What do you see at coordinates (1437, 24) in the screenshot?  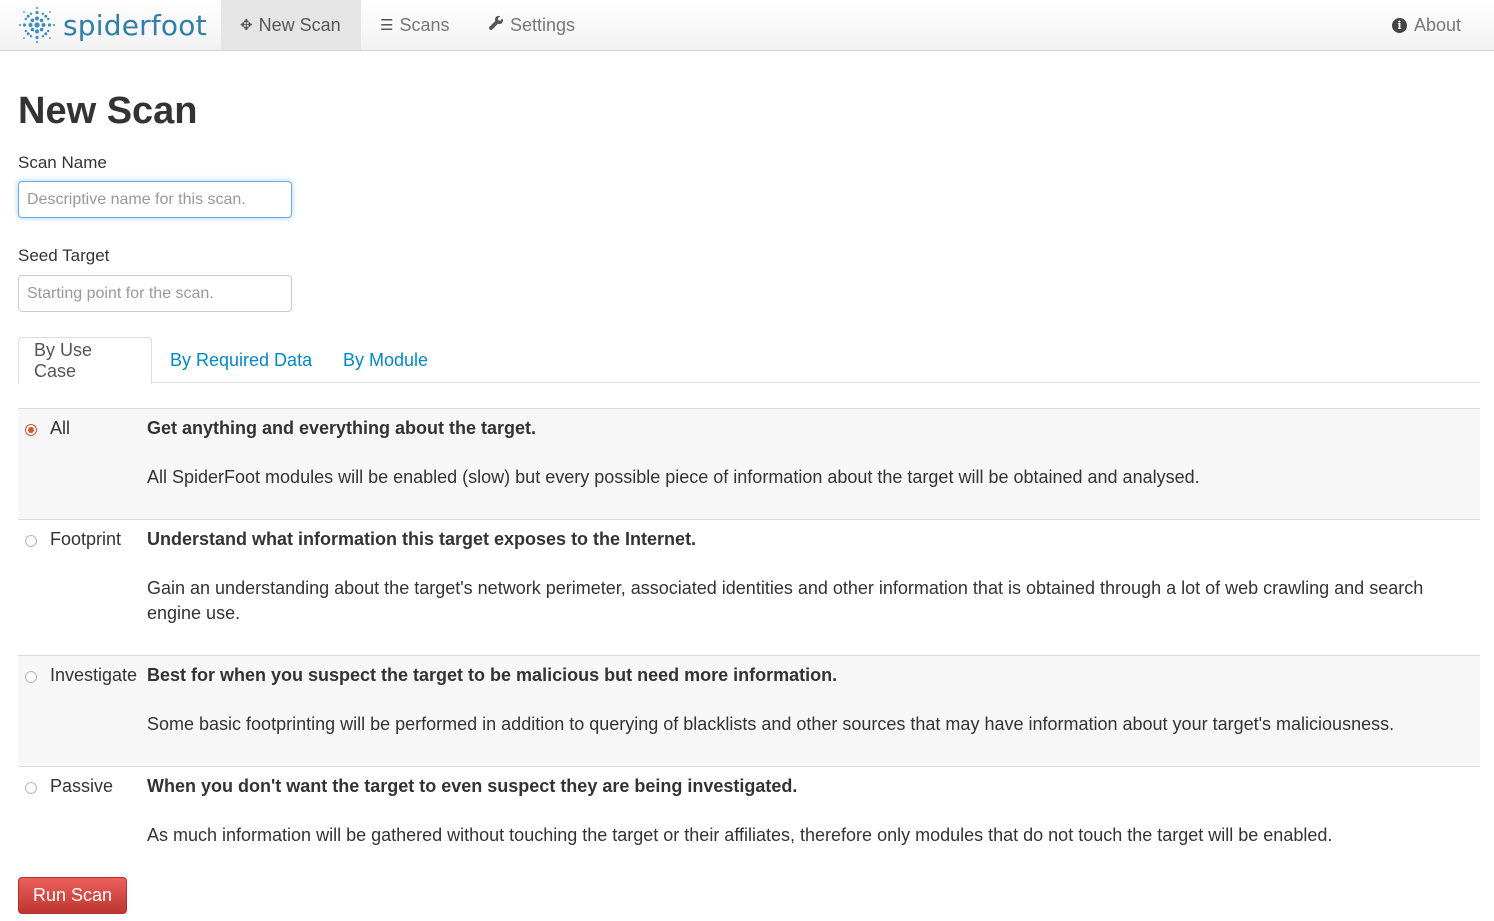 I see `nav-about-label: About` at bounding box center [1437, 24].